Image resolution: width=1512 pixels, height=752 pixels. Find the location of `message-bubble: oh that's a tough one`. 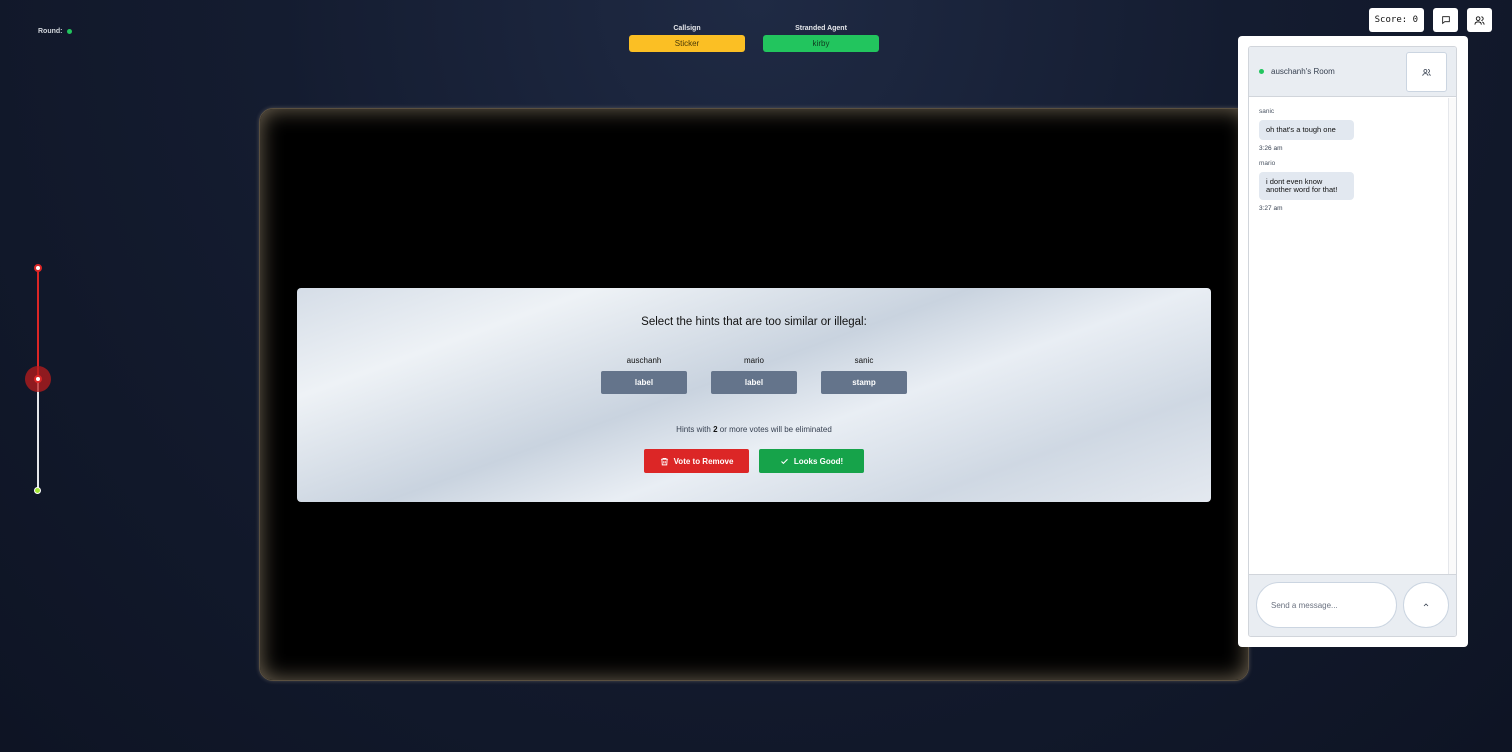

message-bubble: oh that's a tough one is located at coordinates (1306, 130).